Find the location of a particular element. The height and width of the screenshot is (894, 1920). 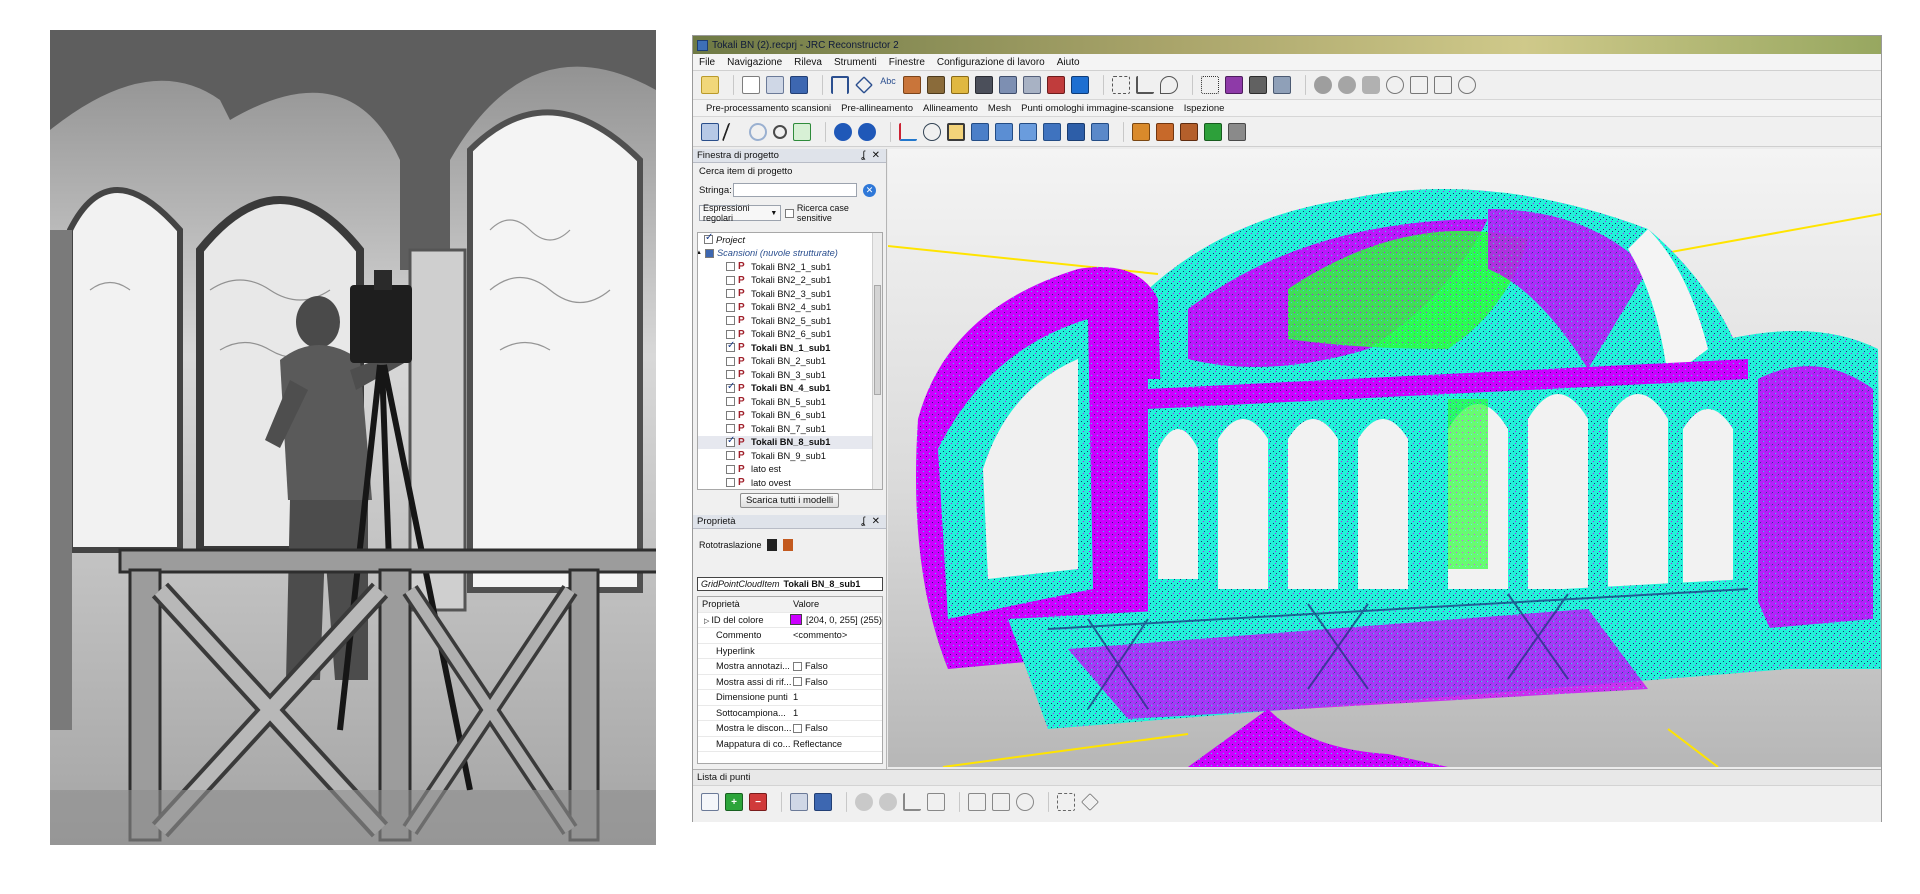

select-tool-icon is located at coordinates (710, 131).